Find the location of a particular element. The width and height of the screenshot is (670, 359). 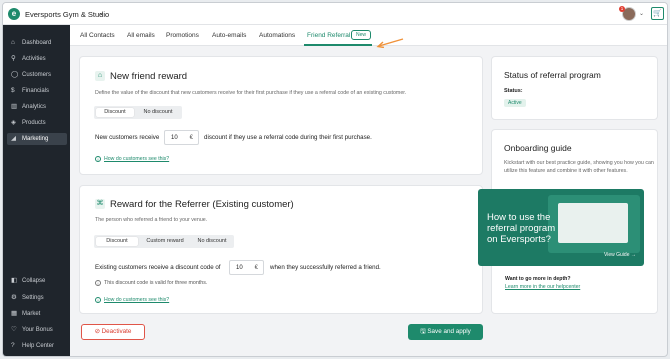

sidebar-item-your-bonus: ♡ Your Bonus is located at coordinates (37, 330).